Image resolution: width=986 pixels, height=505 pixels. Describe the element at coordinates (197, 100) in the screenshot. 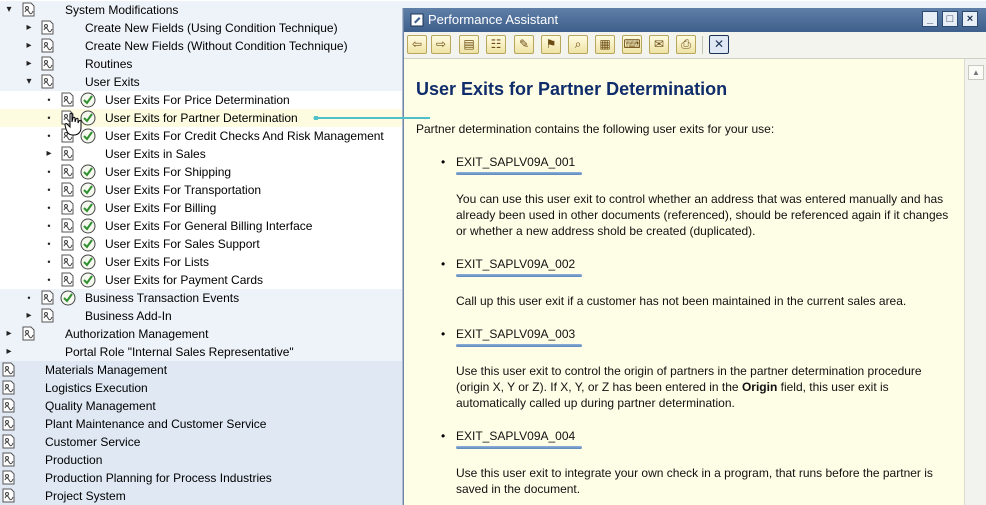

I see `tree-node-label: User Exits For Price Determination` at that location.